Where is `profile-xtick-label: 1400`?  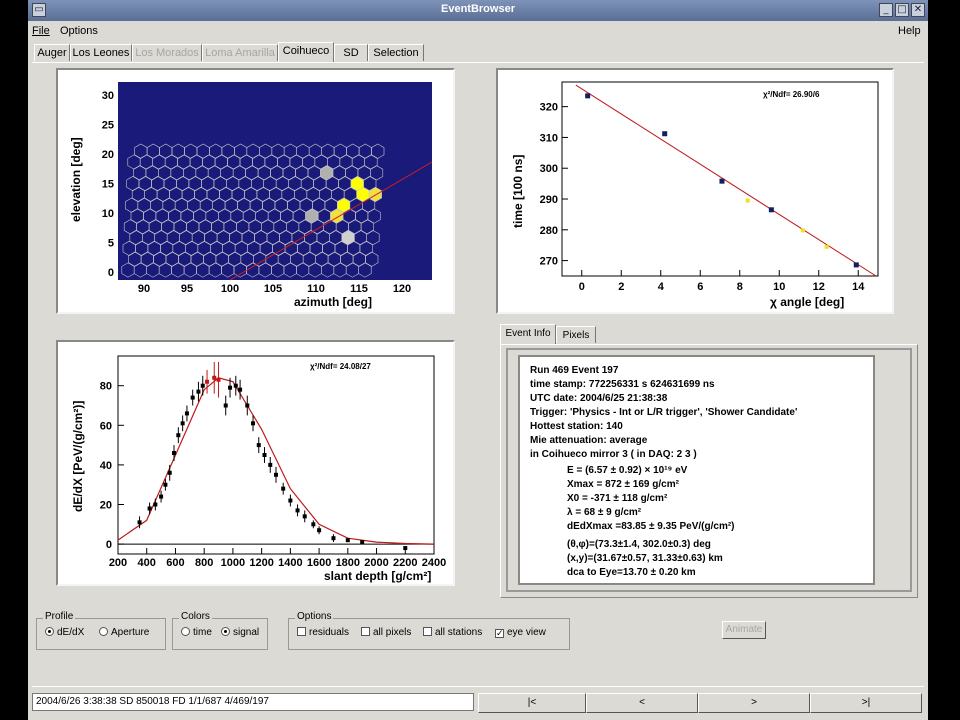
profile-xtick-label: 1400 is located at coordinates (290, 563).